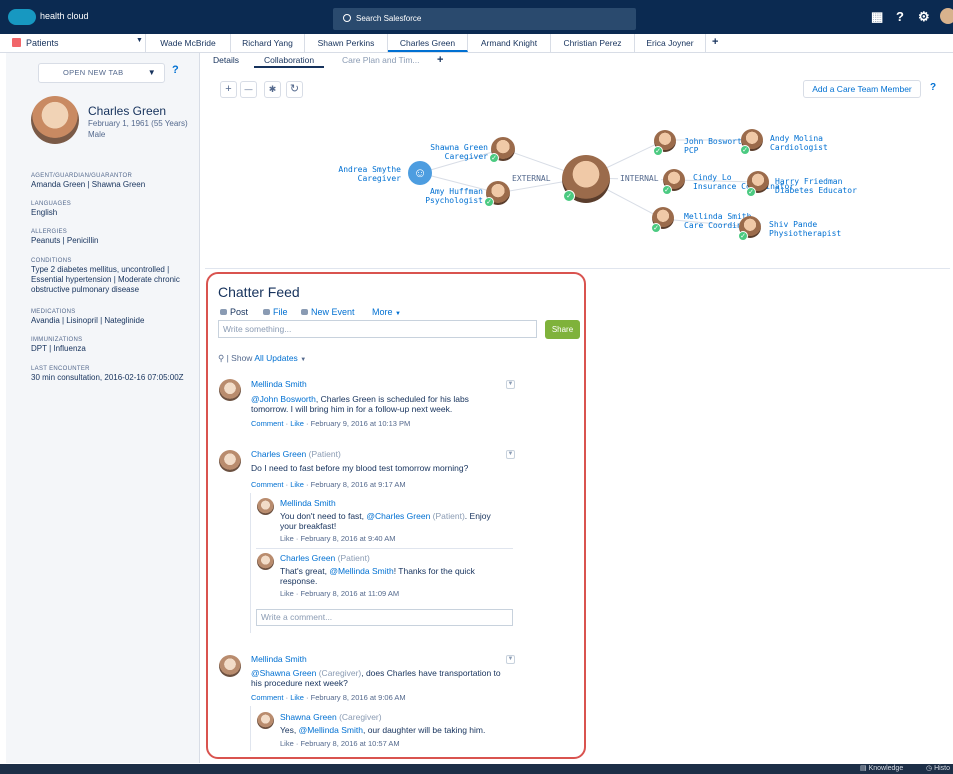 The image size is (953, 774). I want to click on post-label: Post, so click(239, 312).